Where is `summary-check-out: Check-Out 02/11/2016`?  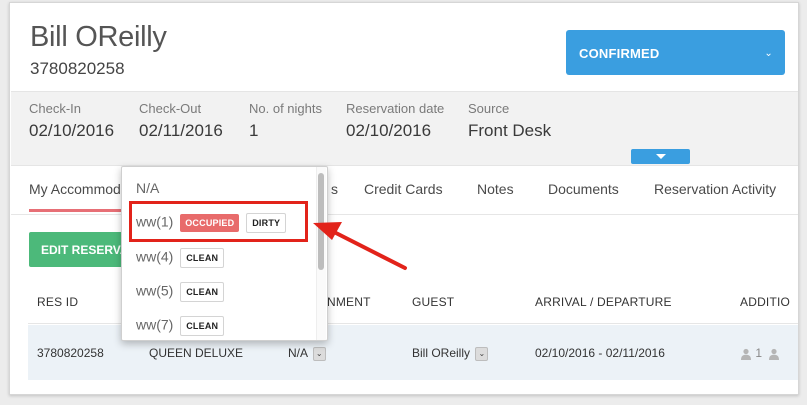
summary-check-out: Check-Out 02/11/2016 is located at coordinates (181, 121).